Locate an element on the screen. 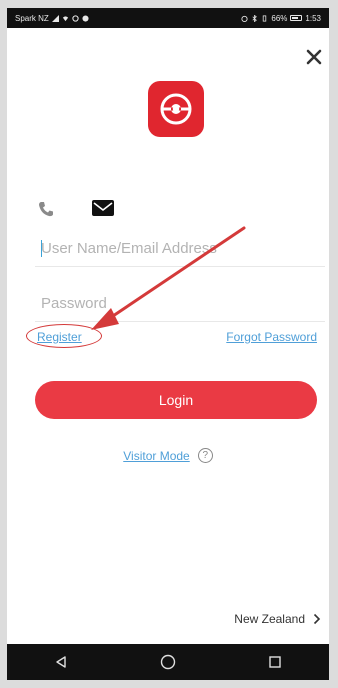 The width and height of the screenshot is (338, 688). forgot-password-link: Forgot Password is located at coordinates (271, 337).